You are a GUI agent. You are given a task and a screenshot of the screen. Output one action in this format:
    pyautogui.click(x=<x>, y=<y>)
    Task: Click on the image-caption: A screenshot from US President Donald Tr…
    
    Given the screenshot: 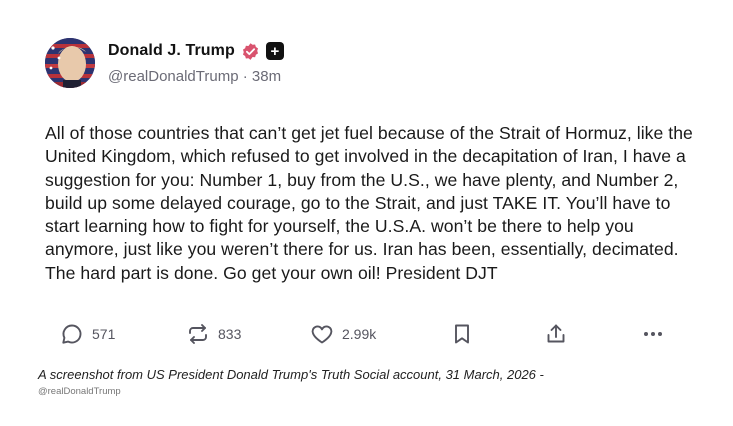 What is the action you would take?
    pyautogui.click(x=291, y=374)
    